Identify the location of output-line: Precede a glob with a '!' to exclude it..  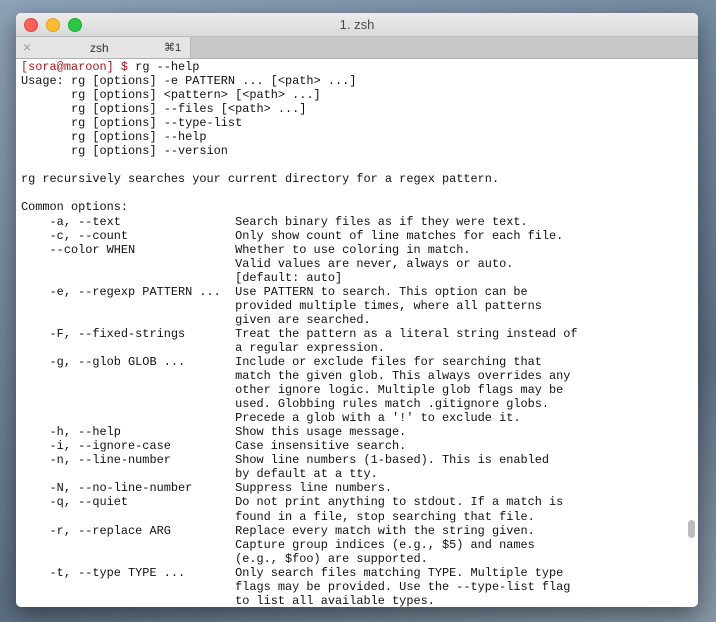
(271, 418).